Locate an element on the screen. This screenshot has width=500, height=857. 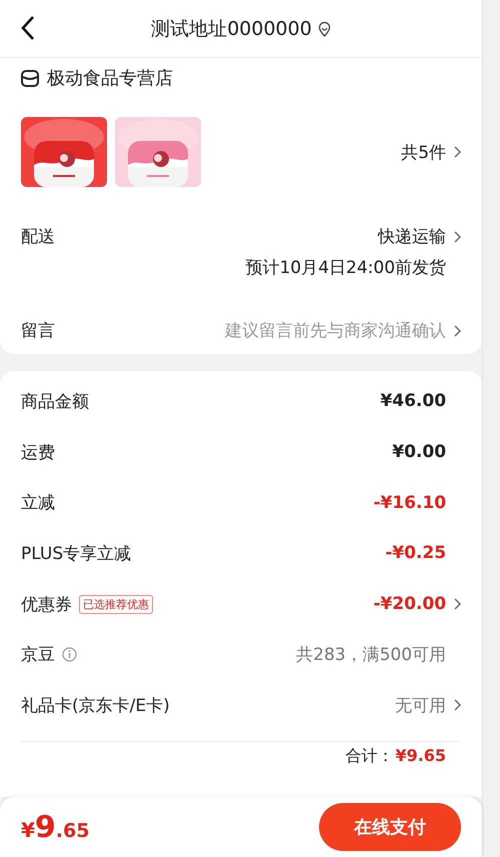
total-label: 合计： is located at coordinates (369, 756).